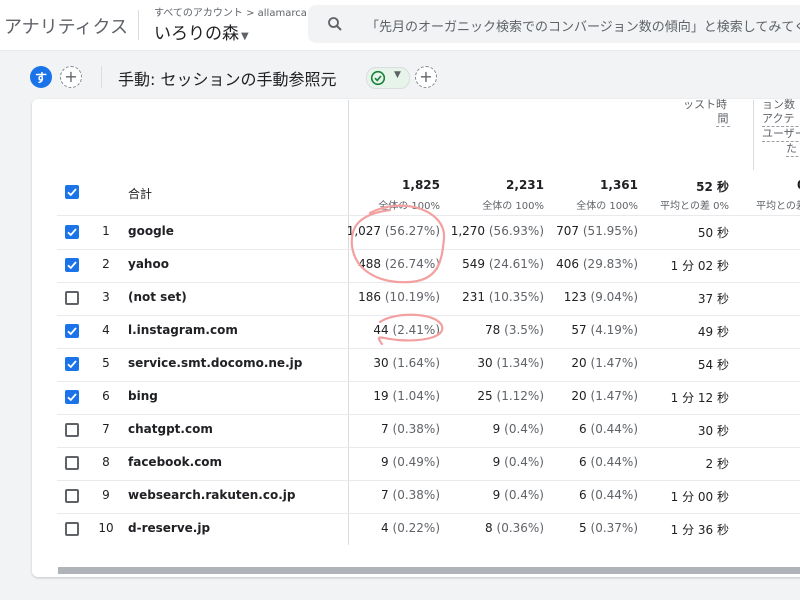 Image resolution: width=800 pixels, height=600 pixels. Describe the element at coordinates (138, 25) in the screenshot. I see `divider` at that location.